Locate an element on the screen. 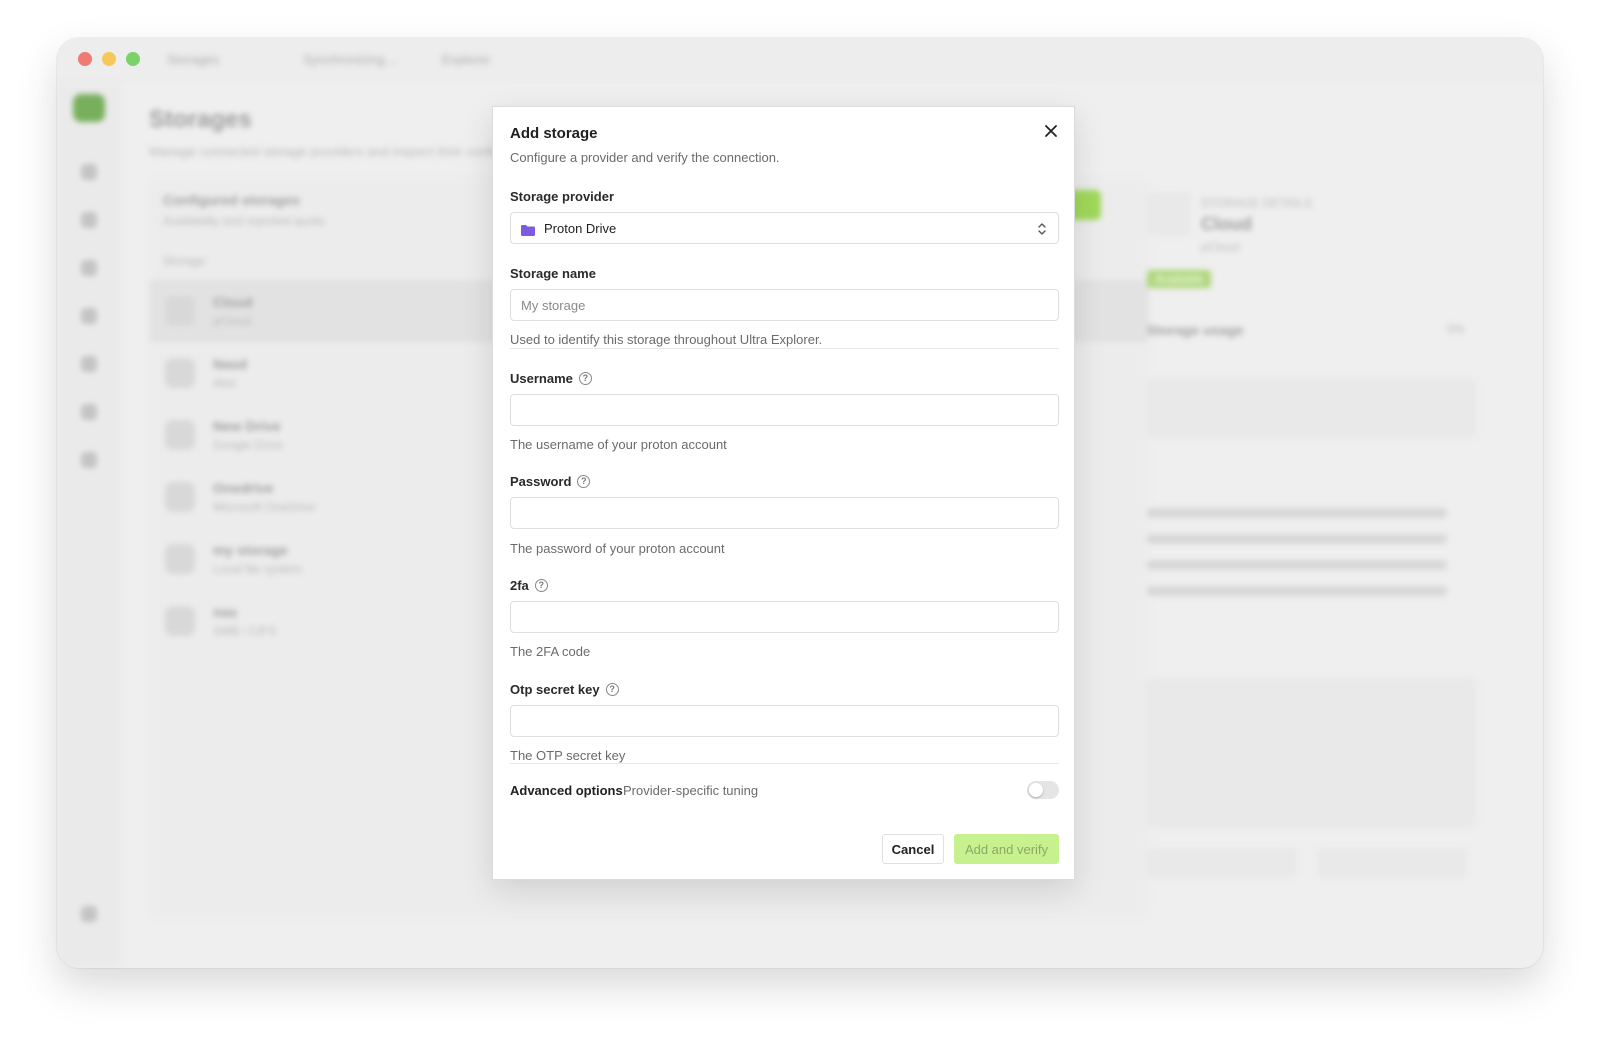  username-input is located at coordinates (784, 410).